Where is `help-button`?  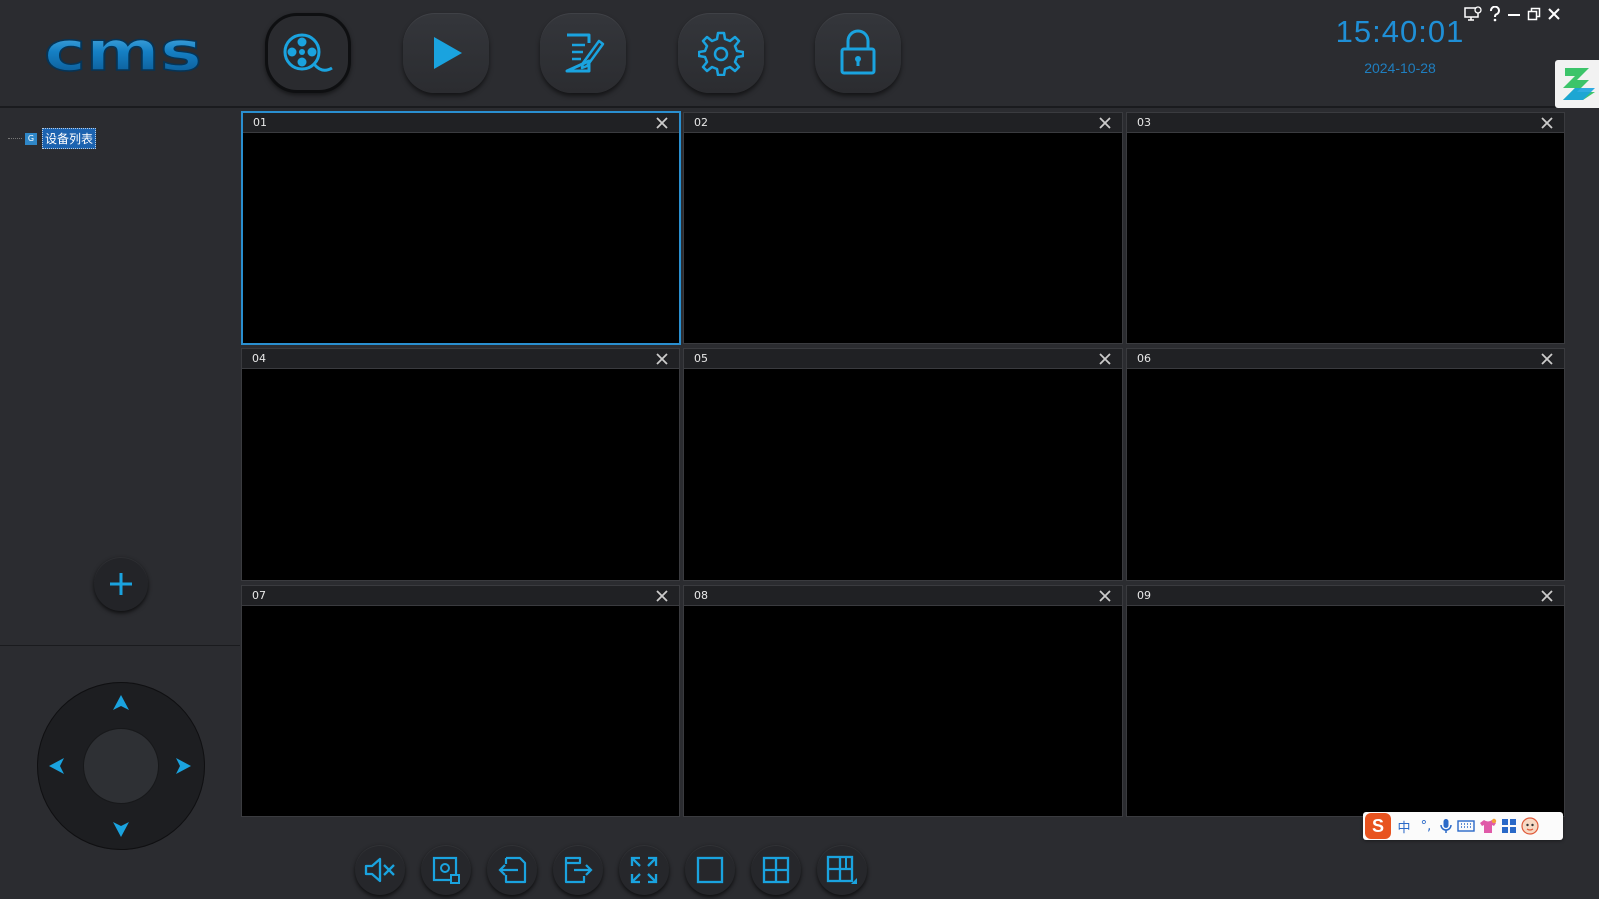
help-button is located at coordinates (1495, 14).